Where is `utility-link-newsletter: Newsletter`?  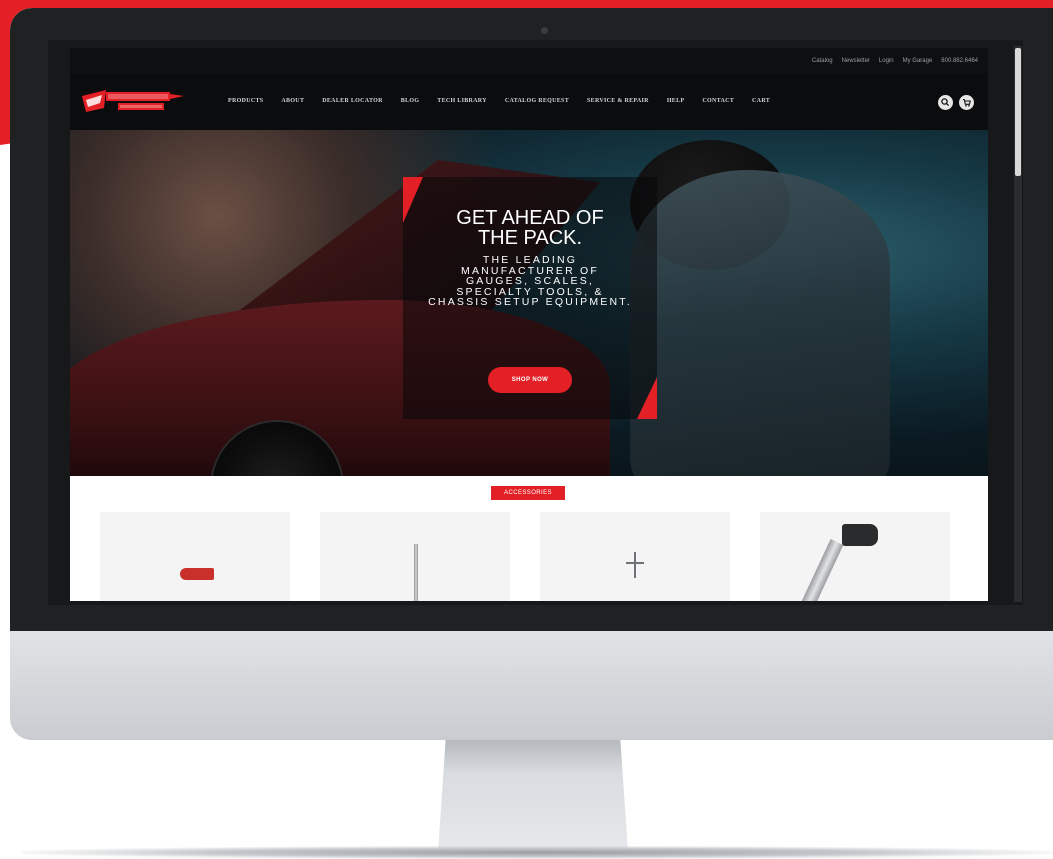 utility-link-newsletter: Newsletter is located at coordinates (856, 61).